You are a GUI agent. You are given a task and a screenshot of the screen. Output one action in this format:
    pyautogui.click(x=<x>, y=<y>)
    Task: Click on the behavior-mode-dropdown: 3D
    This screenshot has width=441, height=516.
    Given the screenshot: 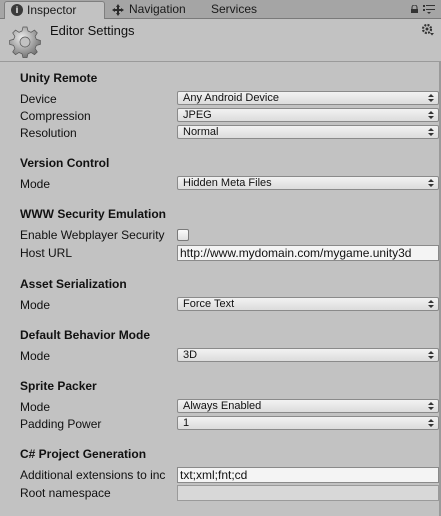 What is the action you would take?
    pyautogui.click(x=308, y=355)
    